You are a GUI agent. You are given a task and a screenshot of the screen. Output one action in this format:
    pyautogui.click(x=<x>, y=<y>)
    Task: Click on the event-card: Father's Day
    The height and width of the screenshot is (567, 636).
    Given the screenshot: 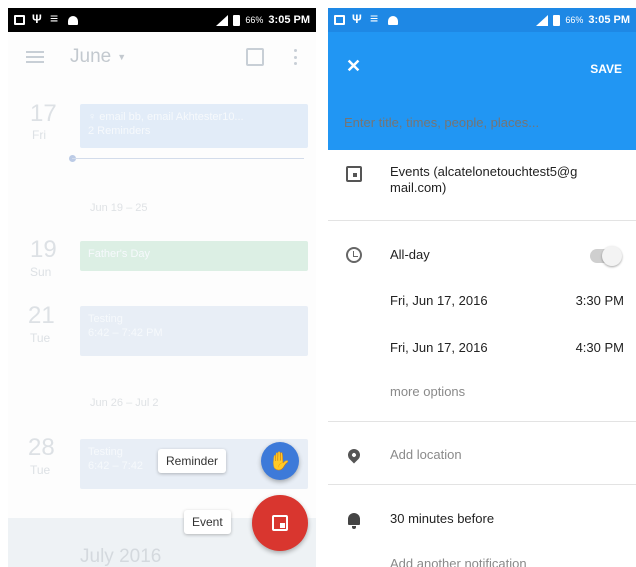 What is the action you would take?
    pyautogui.click(x=194, y=256)
    